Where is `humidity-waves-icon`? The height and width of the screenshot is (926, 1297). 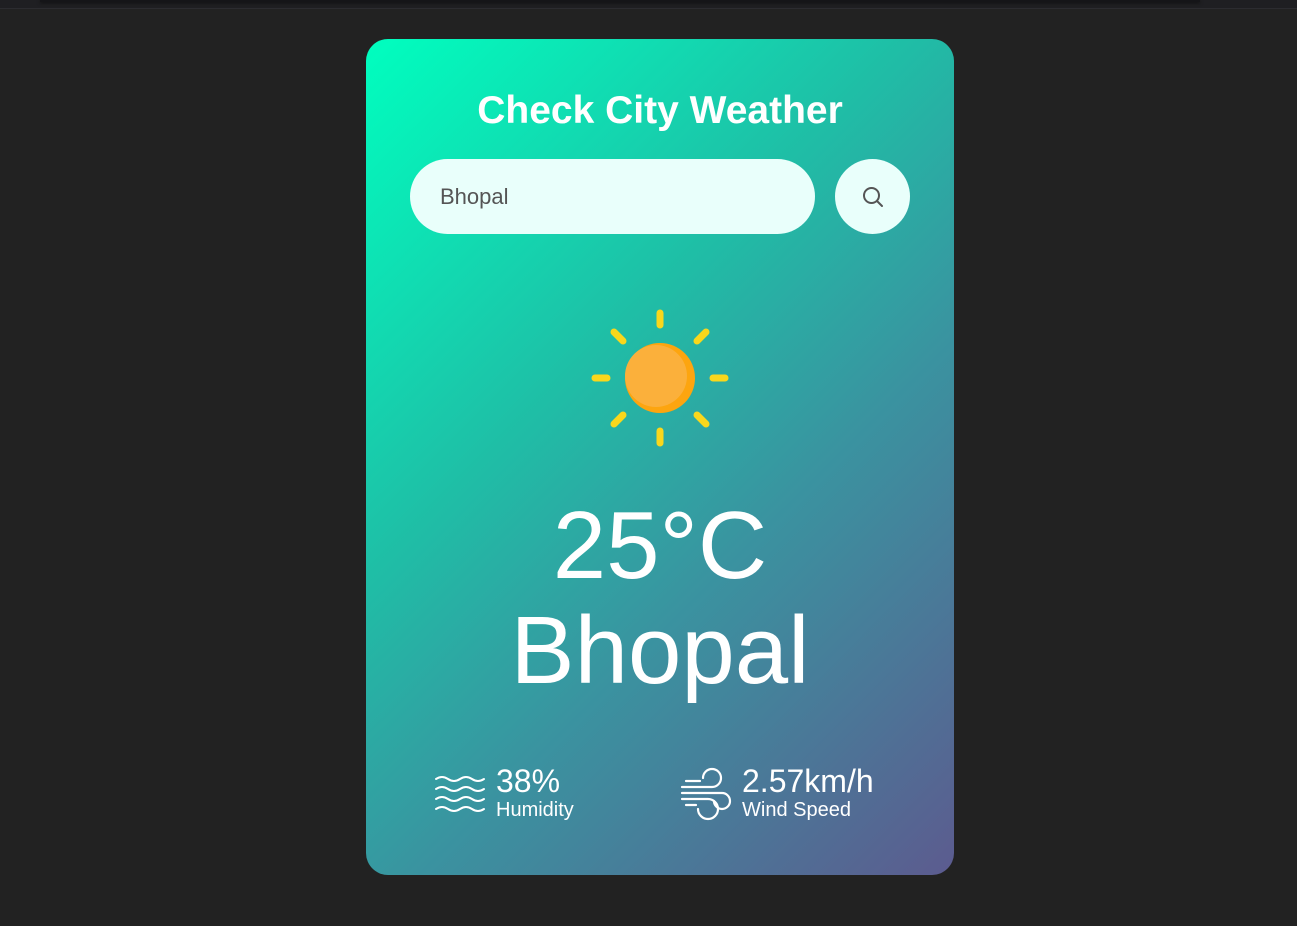
humidity-waves-icon is located at coordinates (460, 794).